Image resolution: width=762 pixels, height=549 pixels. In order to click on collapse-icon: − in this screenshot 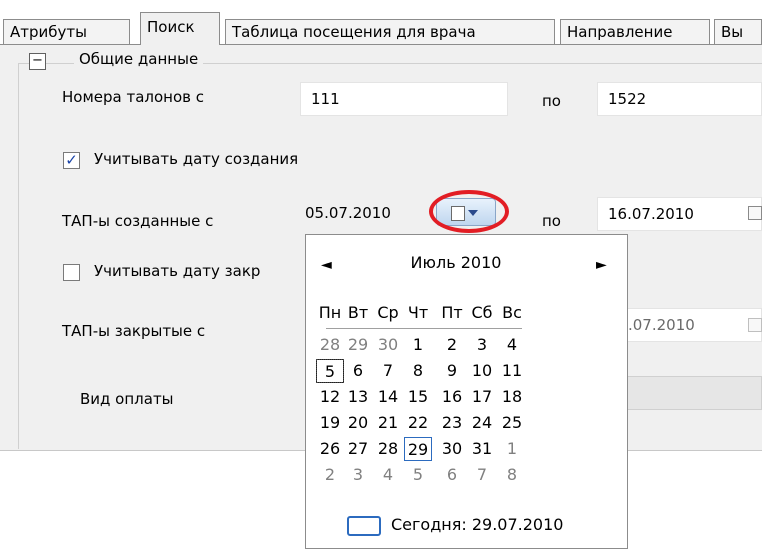, I will do `click(37, 61)`.